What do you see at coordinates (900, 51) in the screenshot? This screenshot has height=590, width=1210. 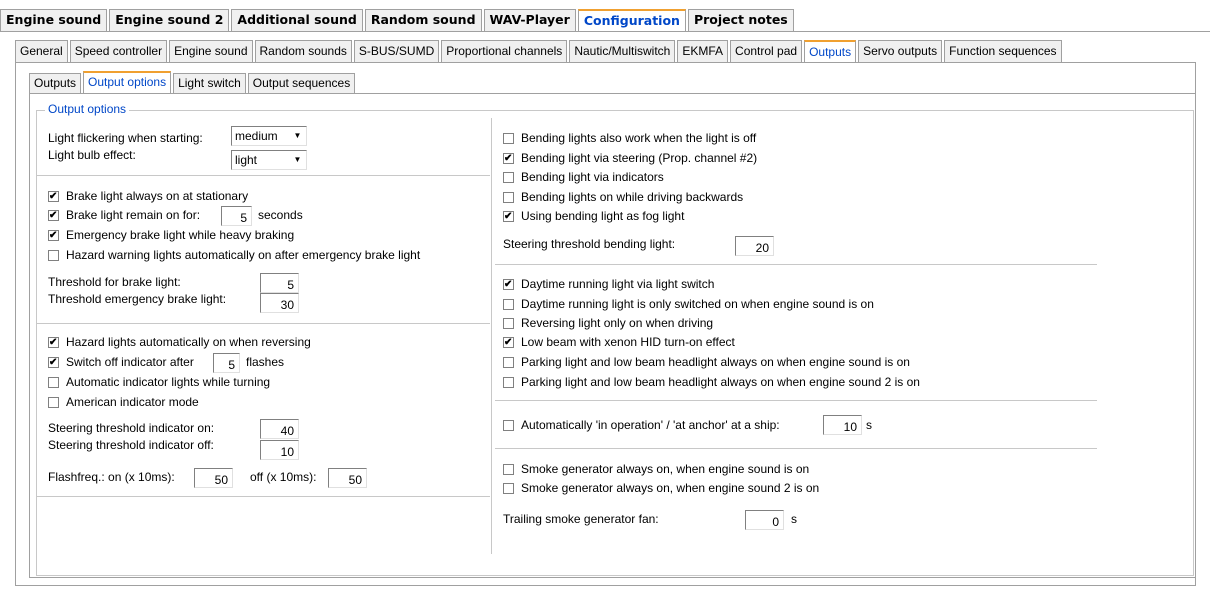 I see `tab-servo-outputs: Servo outputs` at bounding box center [900, 51].